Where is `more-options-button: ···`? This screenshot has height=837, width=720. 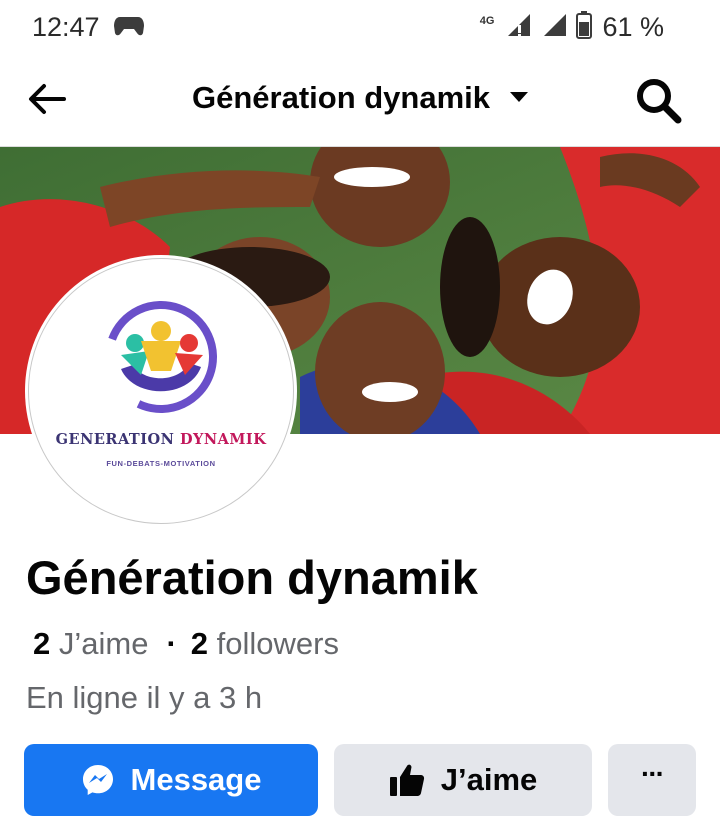
more-options-button: ··· is located at coordinates (652, 780).